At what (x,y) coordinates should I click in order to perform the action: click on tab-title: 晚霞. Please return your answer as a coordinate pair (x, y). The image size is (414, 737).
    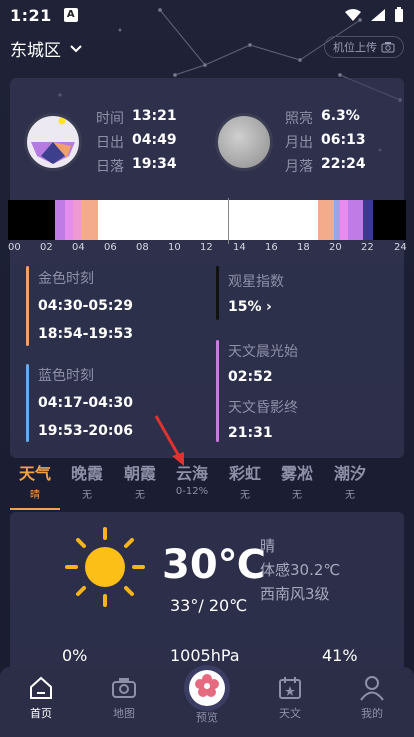
    Looking at the image, I should click on (86, 473).